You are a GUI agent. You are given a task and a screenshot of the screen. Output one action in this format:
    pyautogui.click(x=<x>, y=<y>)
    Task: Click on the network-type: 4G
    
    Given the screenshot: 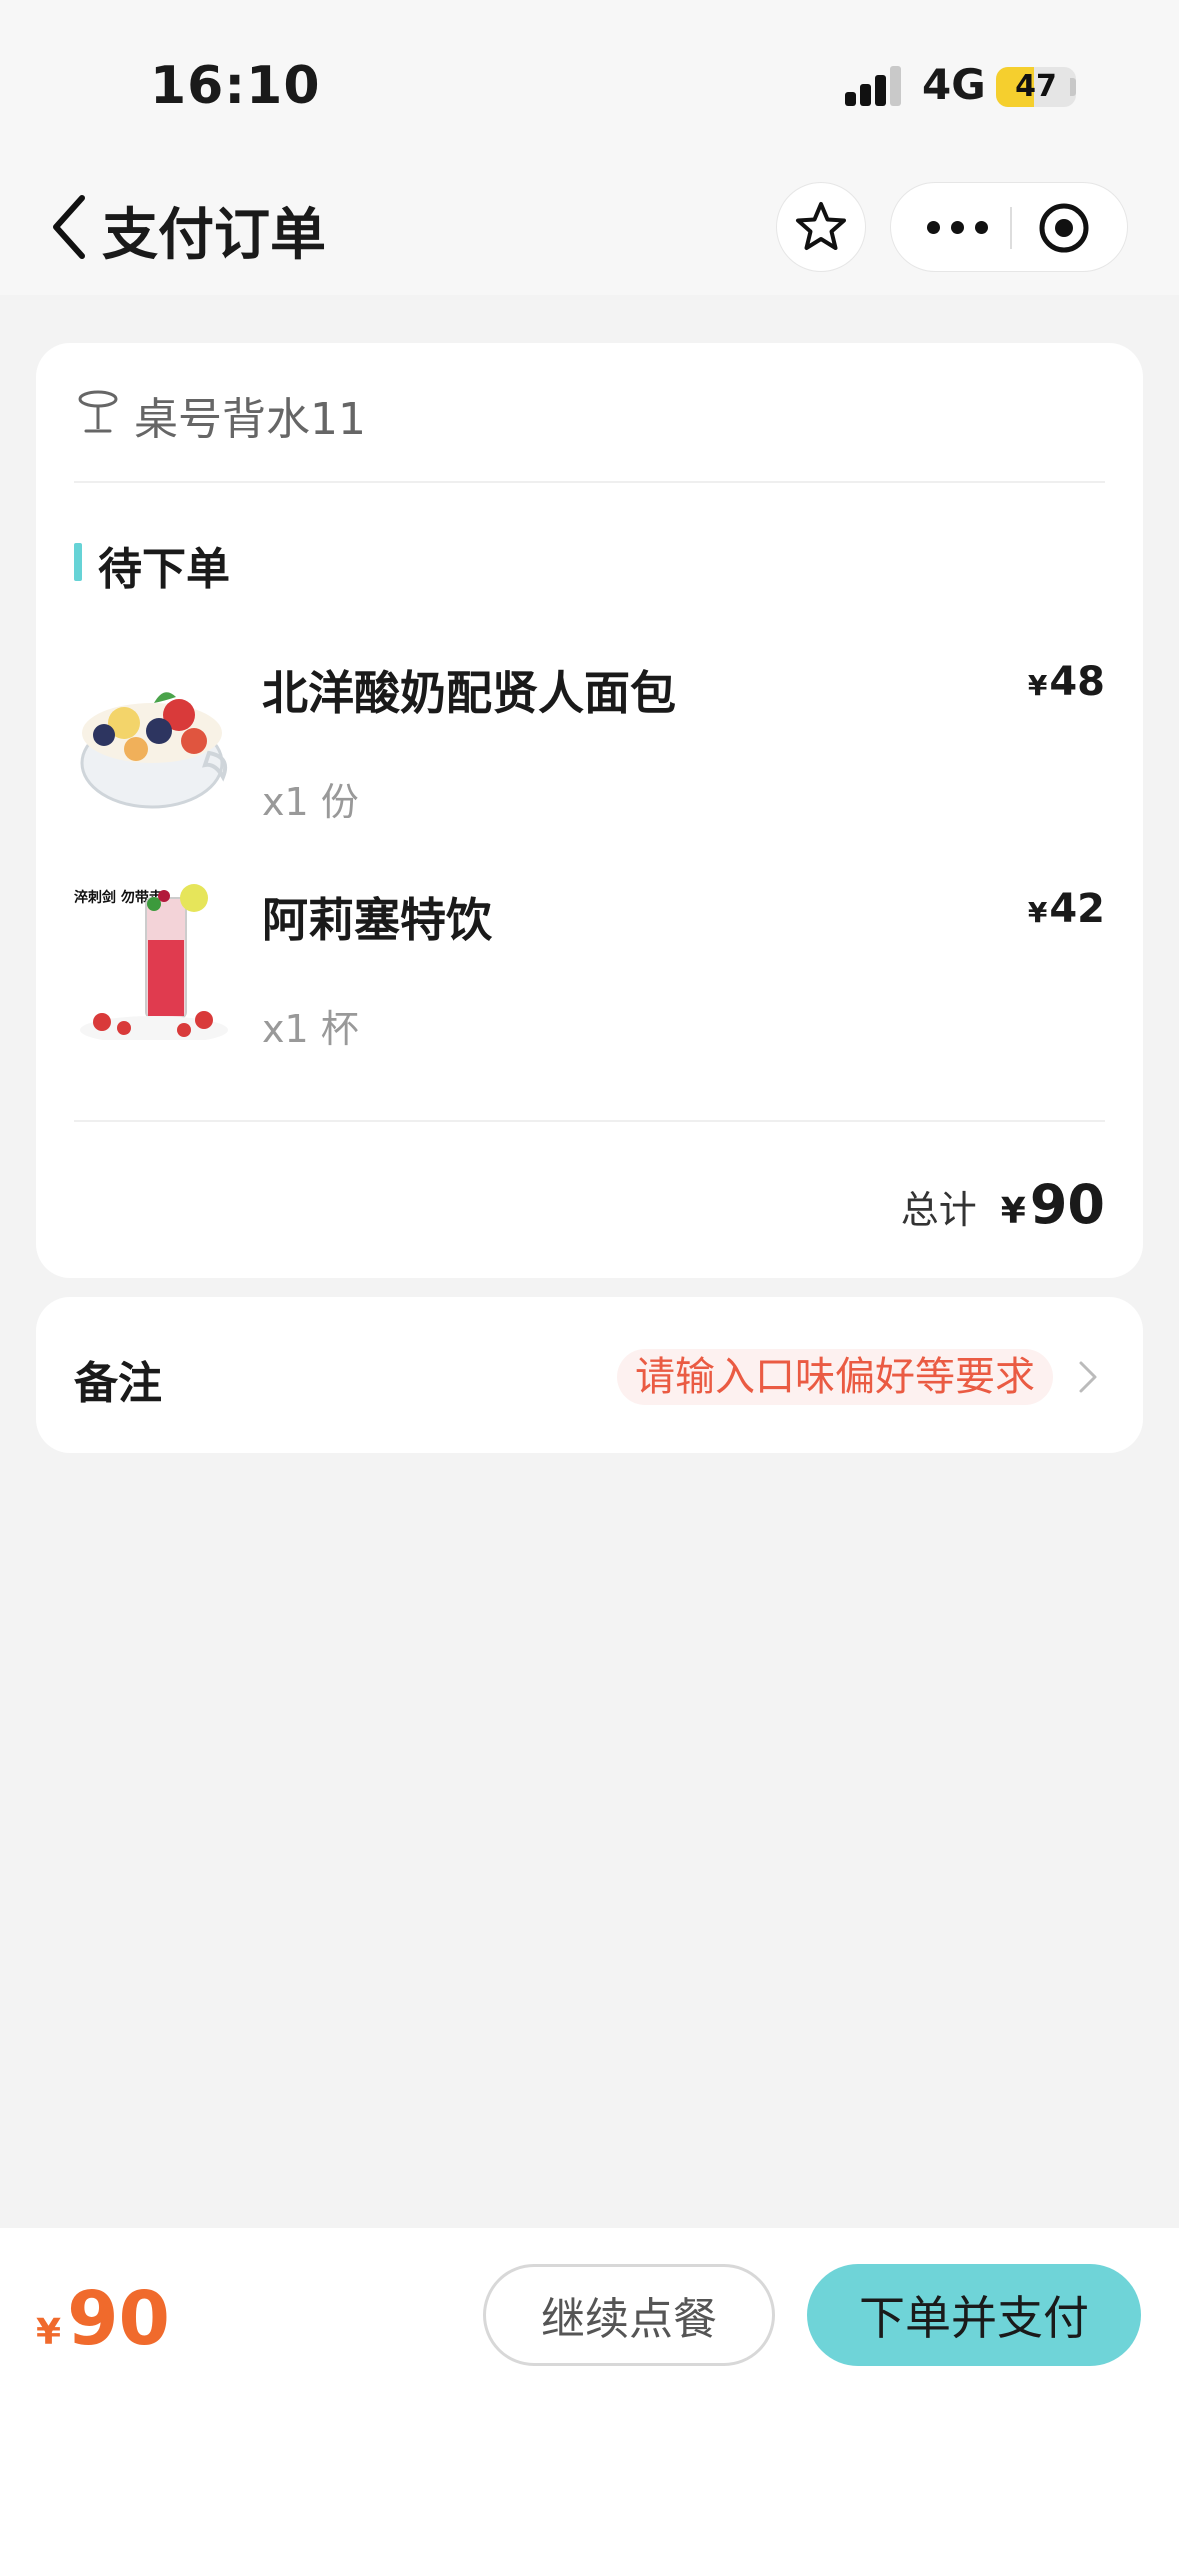 What is the action you would take?
    pyautogui.click(x=954, y=84)
    